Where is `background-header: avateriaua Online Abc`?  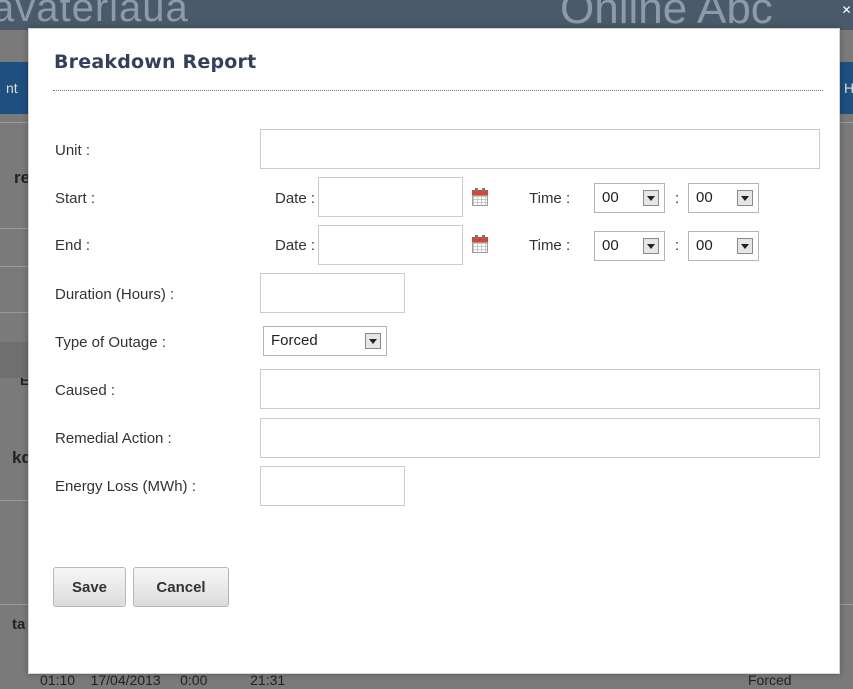 background-header: avateriaua Online Abc is located at coordinates (426, 15).